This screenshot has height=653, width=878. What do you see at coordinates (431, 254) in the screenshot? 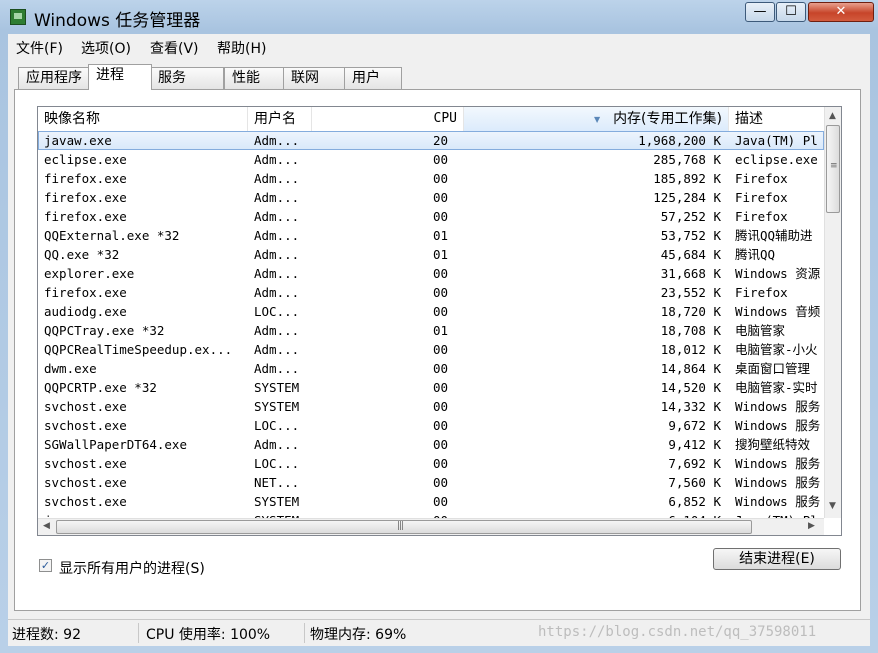
I see `table-row: QQ.exe *32 Adm... 01 45,684 K 腾讯QQ` at bounding box center [431, 254].